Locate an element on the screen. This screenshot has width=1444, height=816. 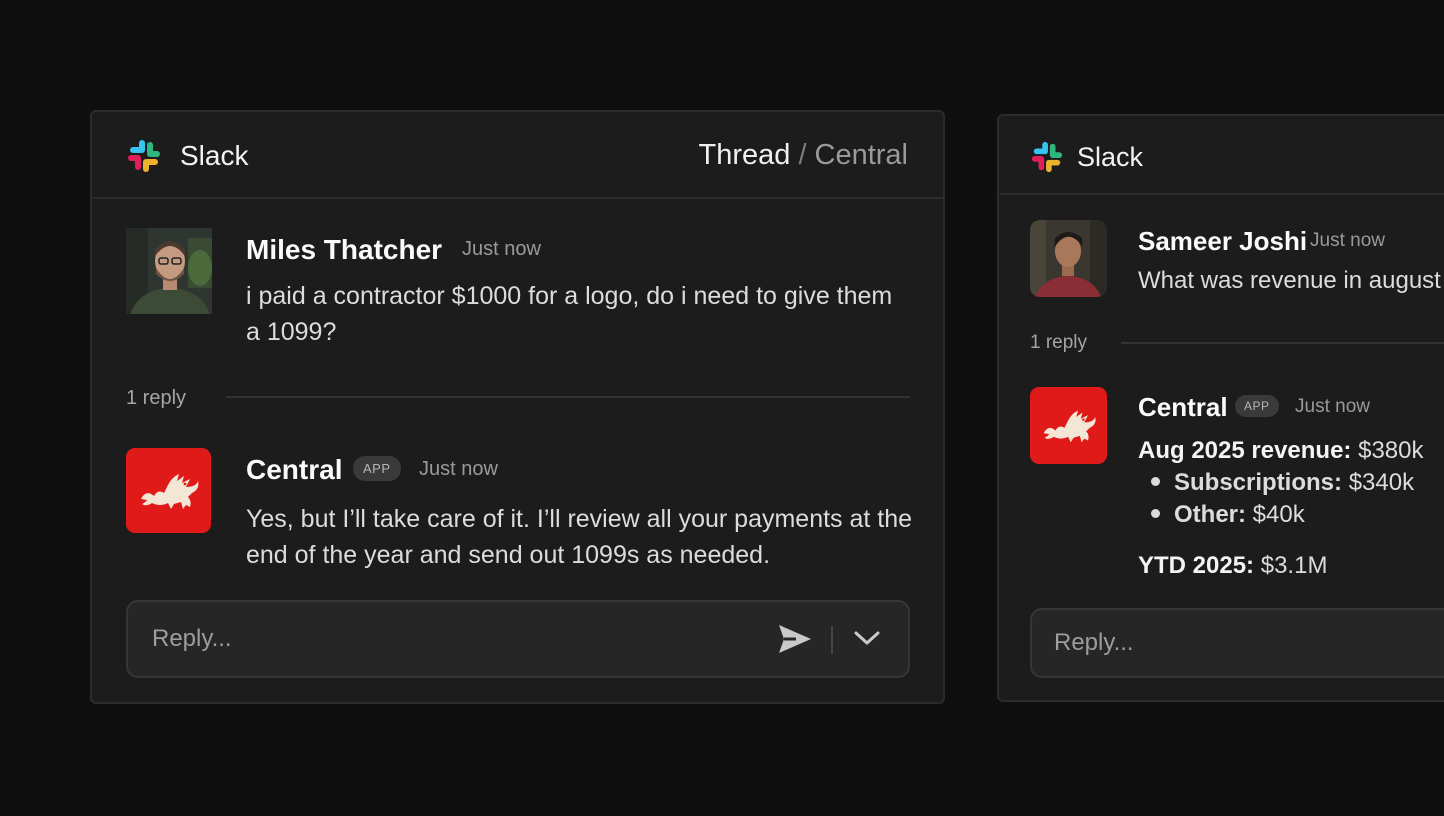
message-author: Miles Thatcher is located at coordinates (344, 250).